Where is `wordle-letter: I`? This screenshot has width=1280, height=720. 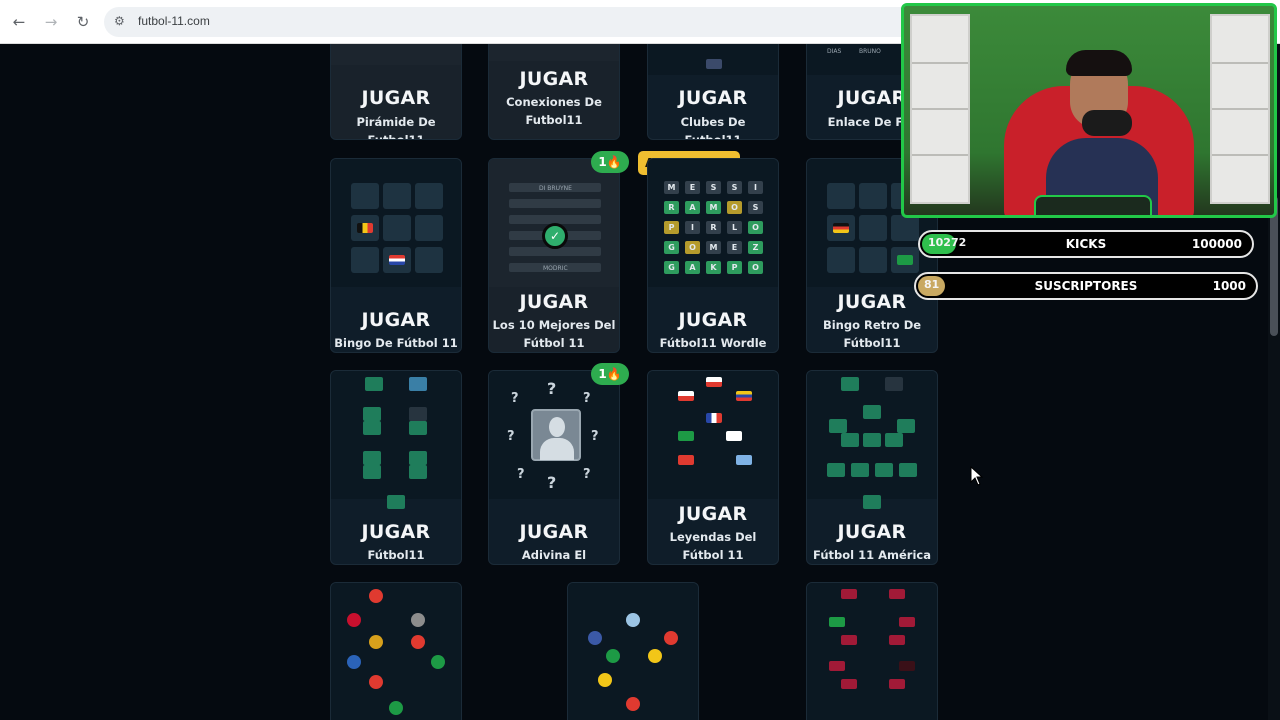
wordle-letter: I is located at coordinates (692, 227).